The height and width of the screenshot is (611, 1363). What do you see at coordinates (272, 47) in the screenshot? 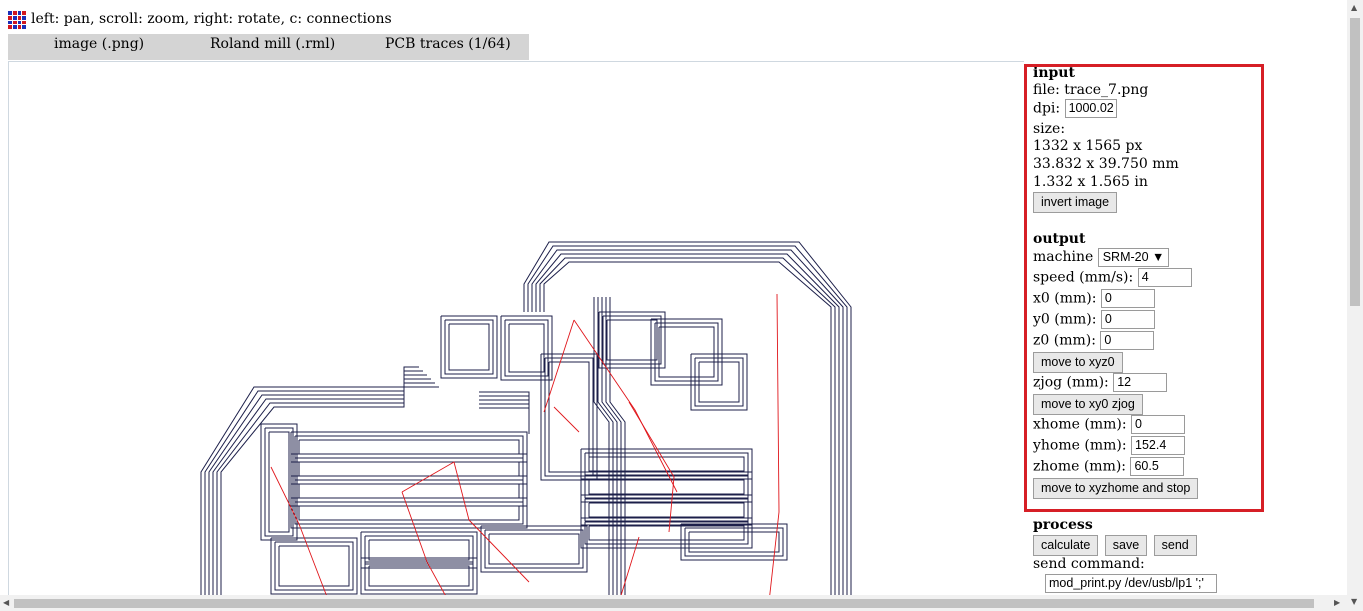
I see `tab-roland-mill-rml: Roland mill (.rml)` at bounding box center [272, 47].